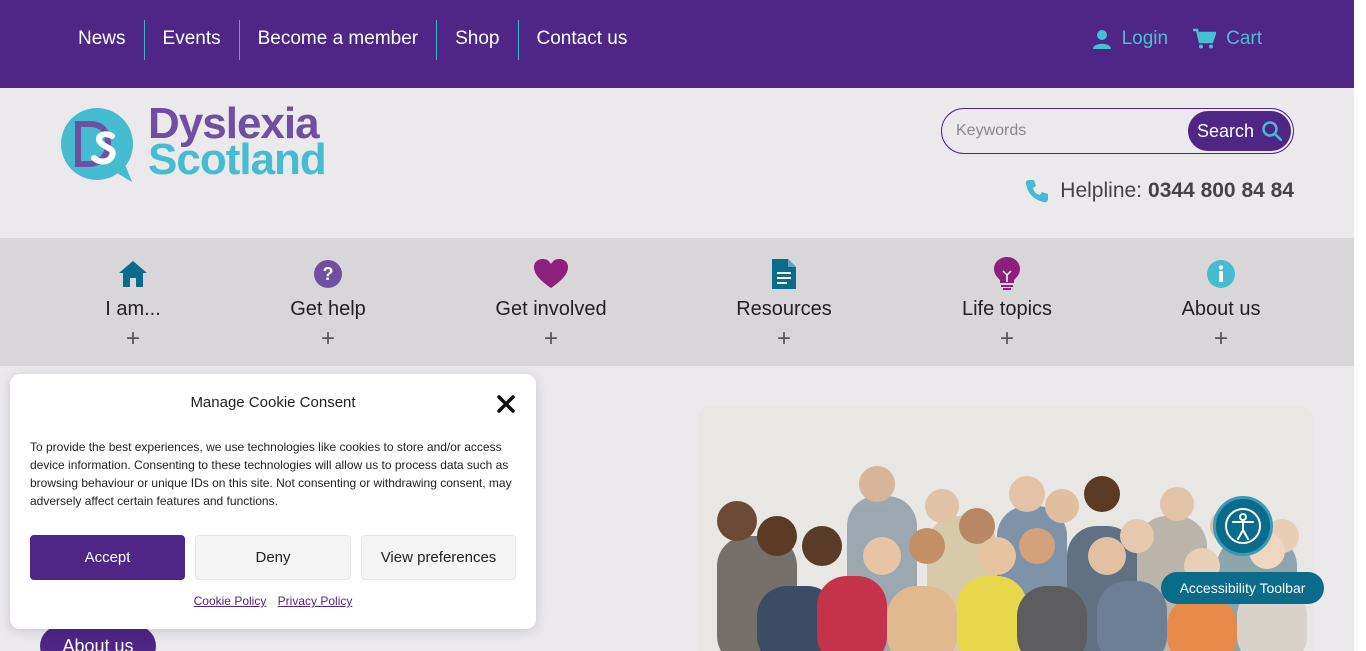  What do you see at coordinates (273, 557) in the screenshot?
I see `deny-button: Deny` at bounding box center [273, 557].